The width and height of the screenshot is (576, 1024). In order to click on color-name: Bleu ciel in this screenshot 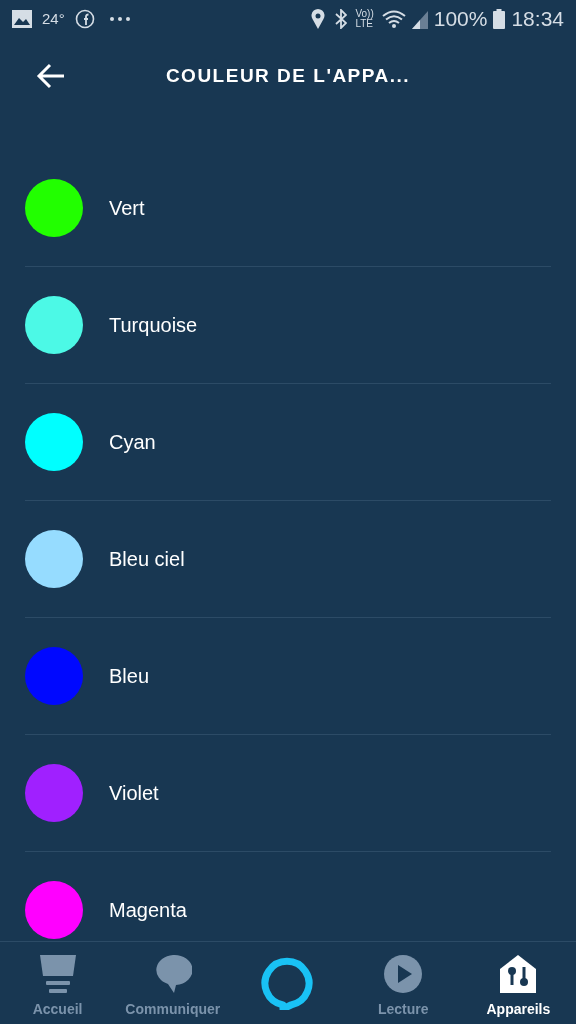, I will do `click(147, 559)`.